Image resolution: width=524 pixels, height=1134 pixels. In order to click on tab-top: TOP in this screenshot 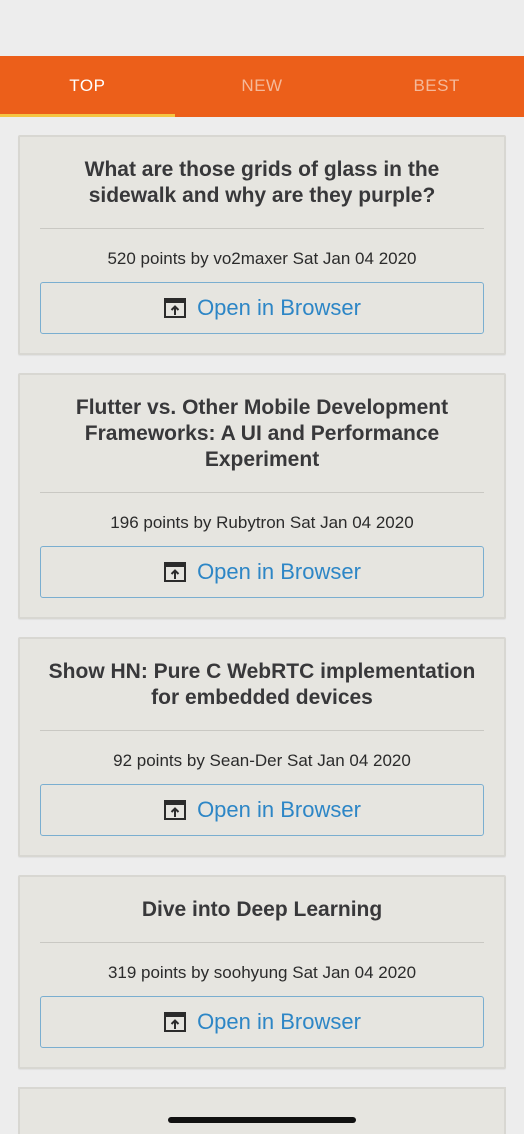, I will do `click(87, 86)`.